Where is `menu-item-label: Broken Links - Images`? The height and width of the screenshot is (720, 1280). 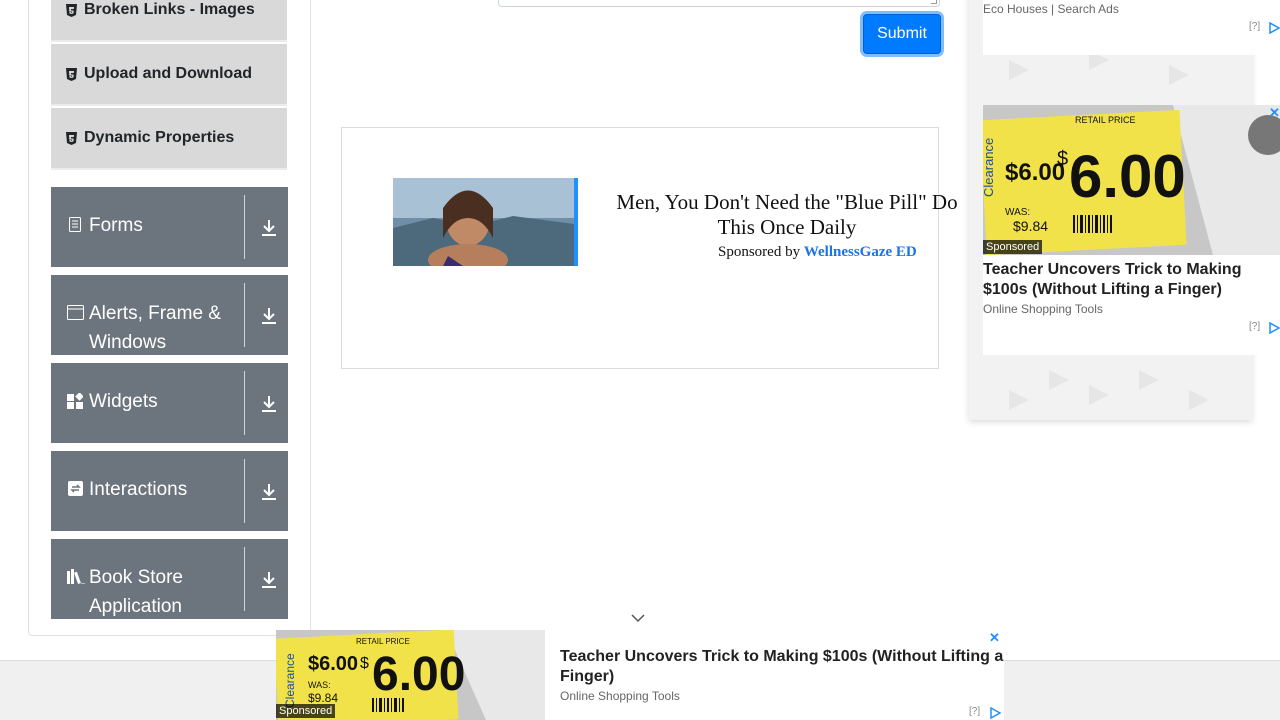
menu-item-label: Broken Links - Images is located at coordinates (169, 9).